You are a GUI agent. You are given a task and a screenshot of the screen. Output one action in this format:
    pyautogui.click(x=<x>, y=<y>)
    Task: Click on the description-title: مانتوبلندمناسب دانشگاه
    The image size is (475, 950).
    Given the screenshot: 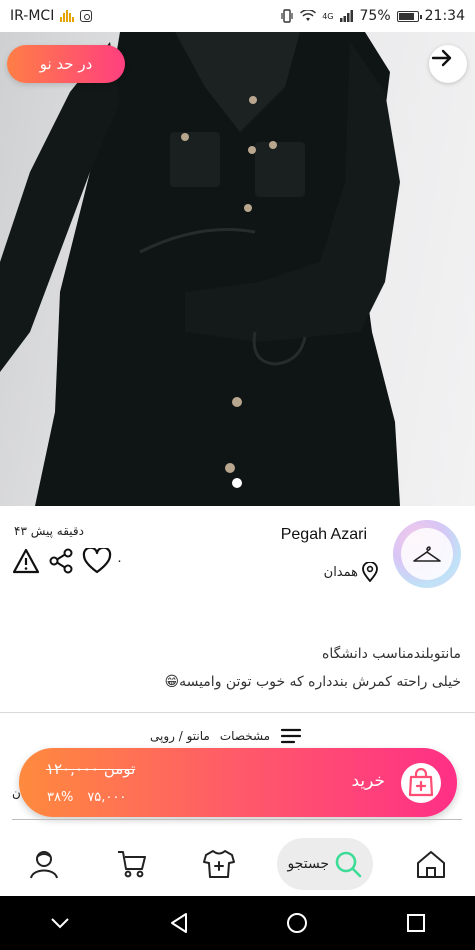 What is the action you would take?
    pyautogui.click(x=391, y=654)
    